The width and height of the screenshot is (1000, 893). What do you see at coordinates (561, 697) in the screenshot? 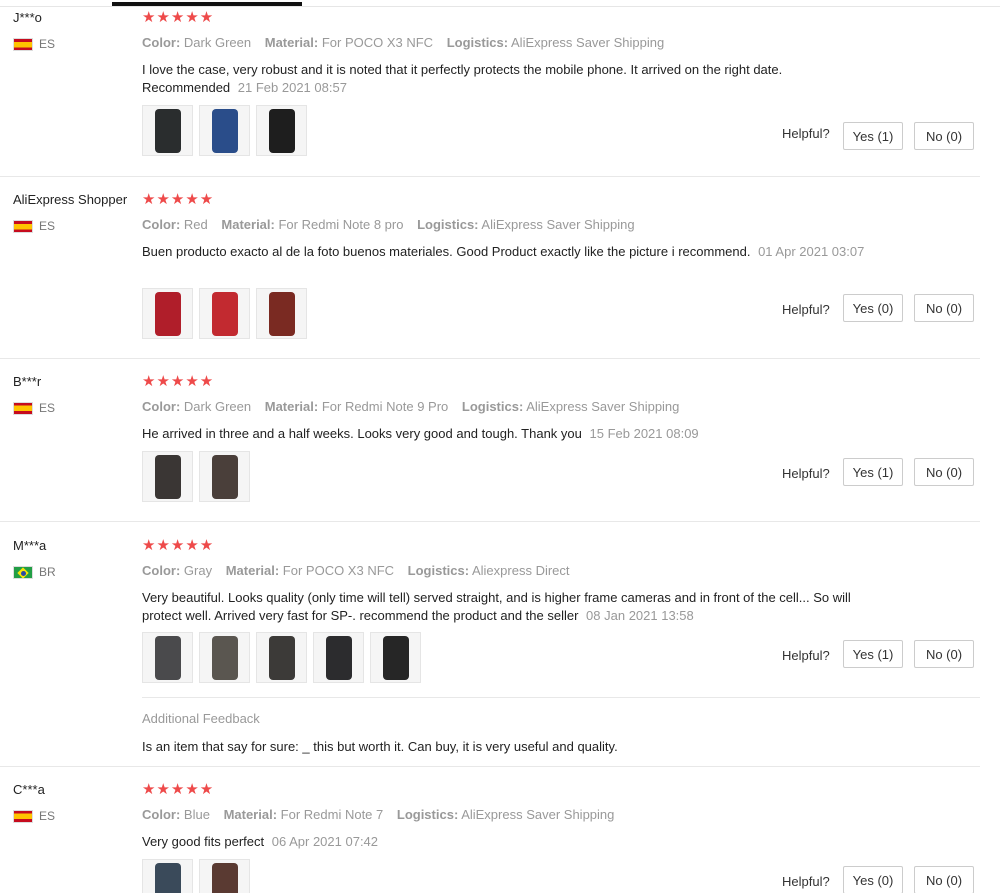
I see `additional-feedback-divider` at bounding box center [561, 697].